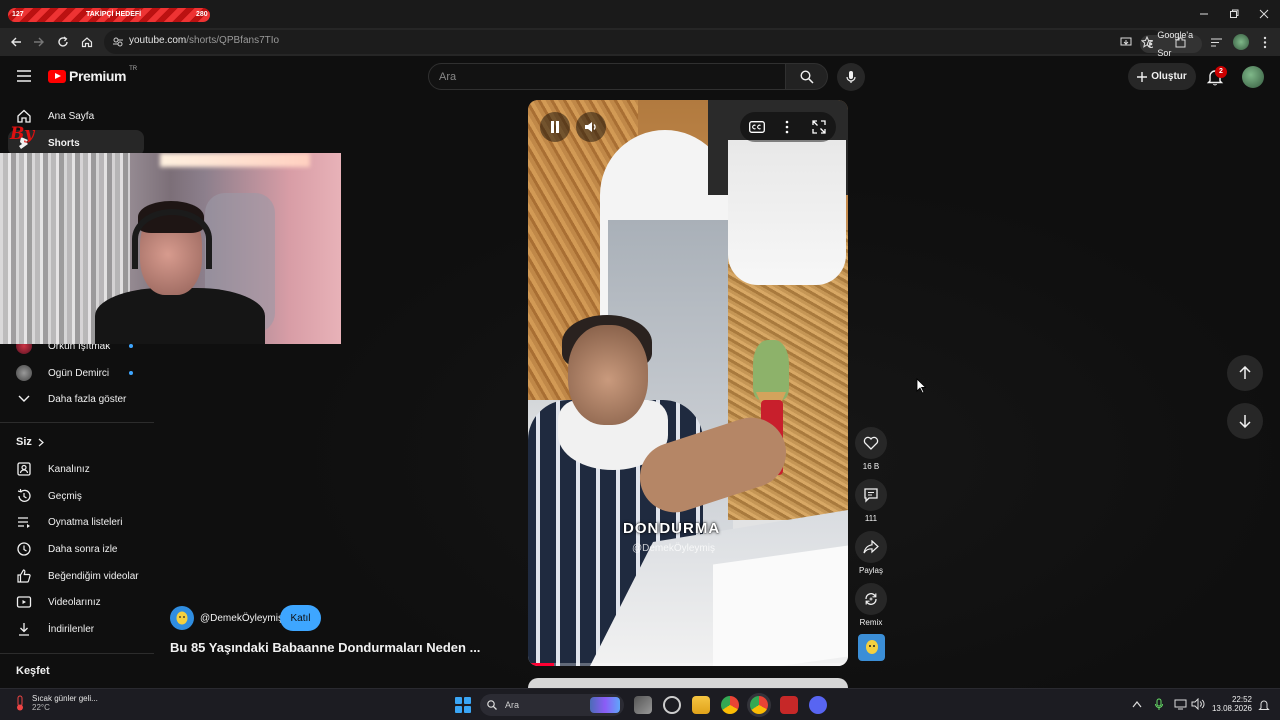 Image resolution: width=1280 pixels, height=720 pixels. Describe the element at coordinates (672, 705) in the screenshot. I see `app-icon-ring` at that location.